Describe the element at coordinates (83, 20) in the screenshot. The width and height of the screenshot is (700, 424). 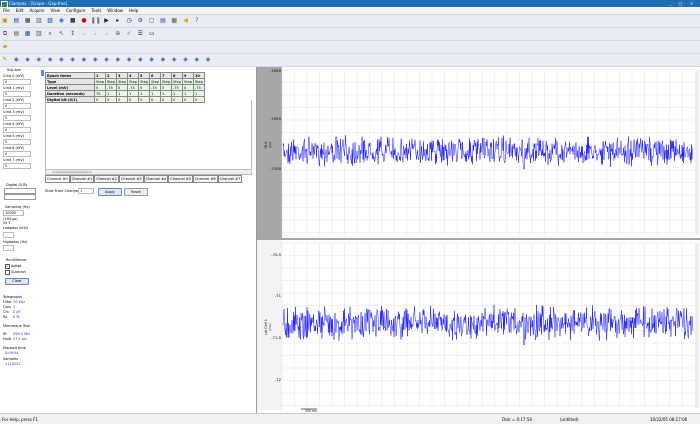
I see `record-icon: ●` at that location.